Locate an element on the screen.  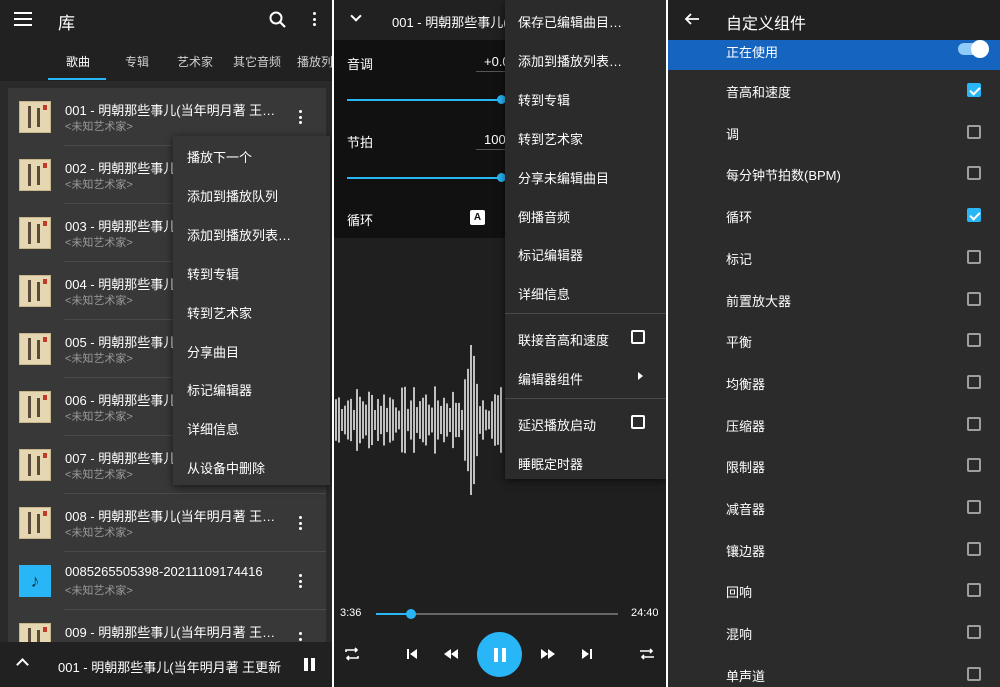
in-use-row: 正在使用 is located at coordinates (834, 55).